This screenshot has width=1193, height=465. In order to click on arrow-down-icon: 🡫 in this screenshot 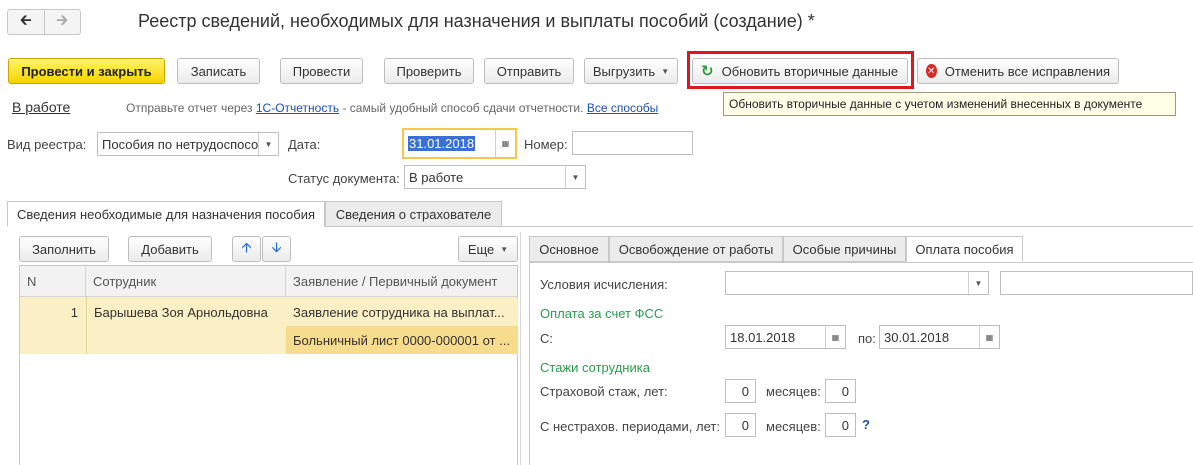, I will do `click(276, 247)`.